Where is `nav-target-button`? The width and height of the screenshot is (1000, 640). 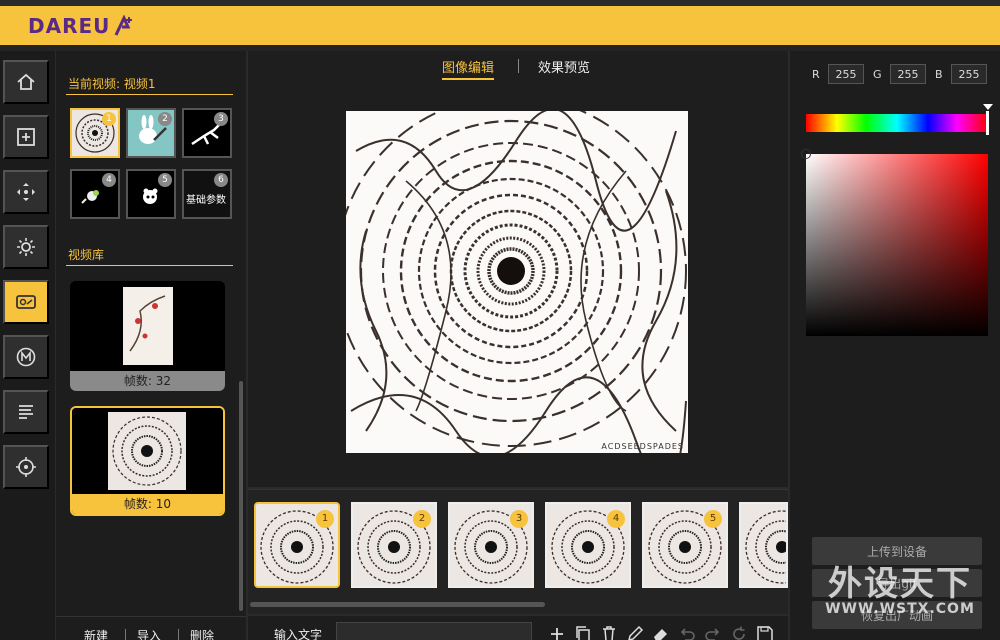 nav-target-button is located at coordinates (26, 467).